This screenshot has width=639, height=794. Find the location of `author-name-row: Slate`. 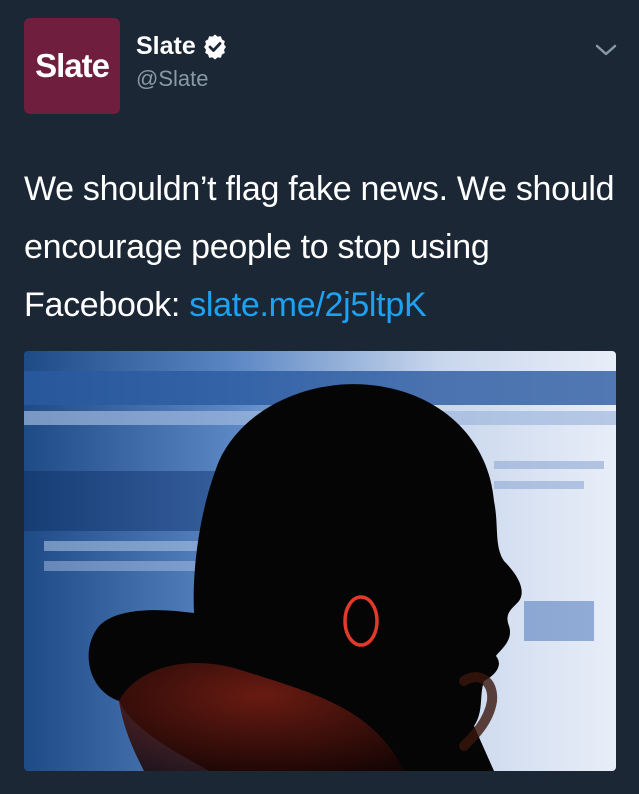

author-name-row: Slate is located at coordinates (182, 46).